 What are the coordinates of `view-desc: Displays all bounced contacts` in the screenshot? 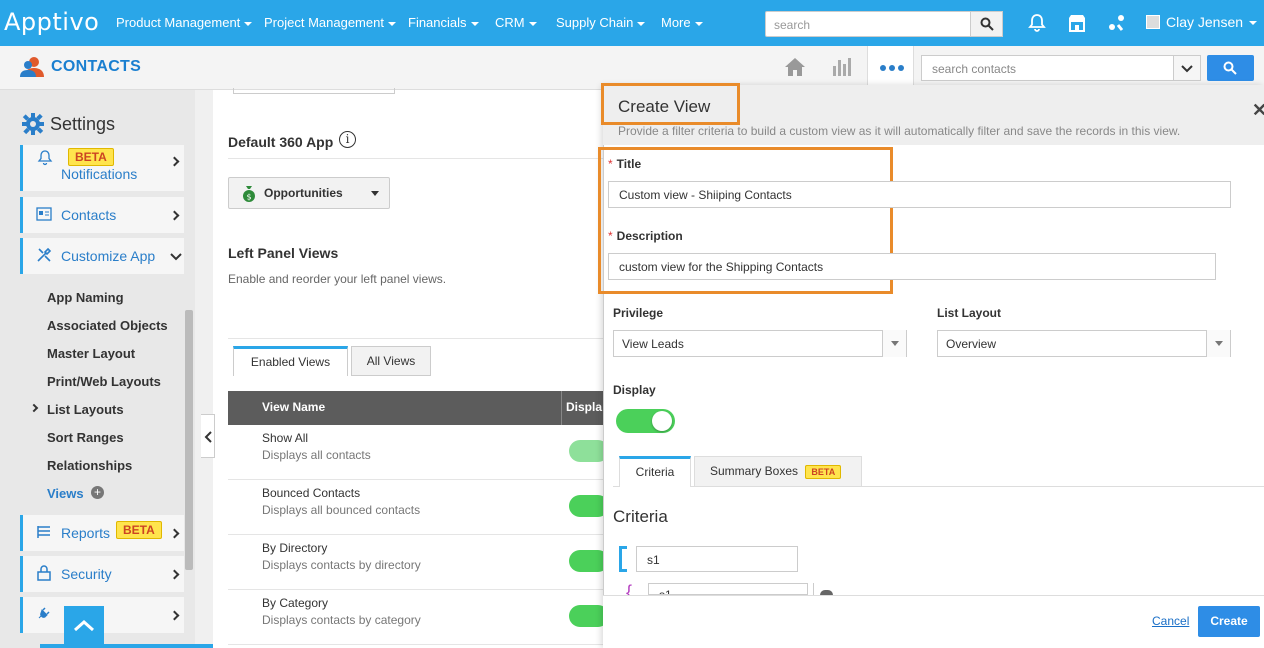 It's located at (341, 510).